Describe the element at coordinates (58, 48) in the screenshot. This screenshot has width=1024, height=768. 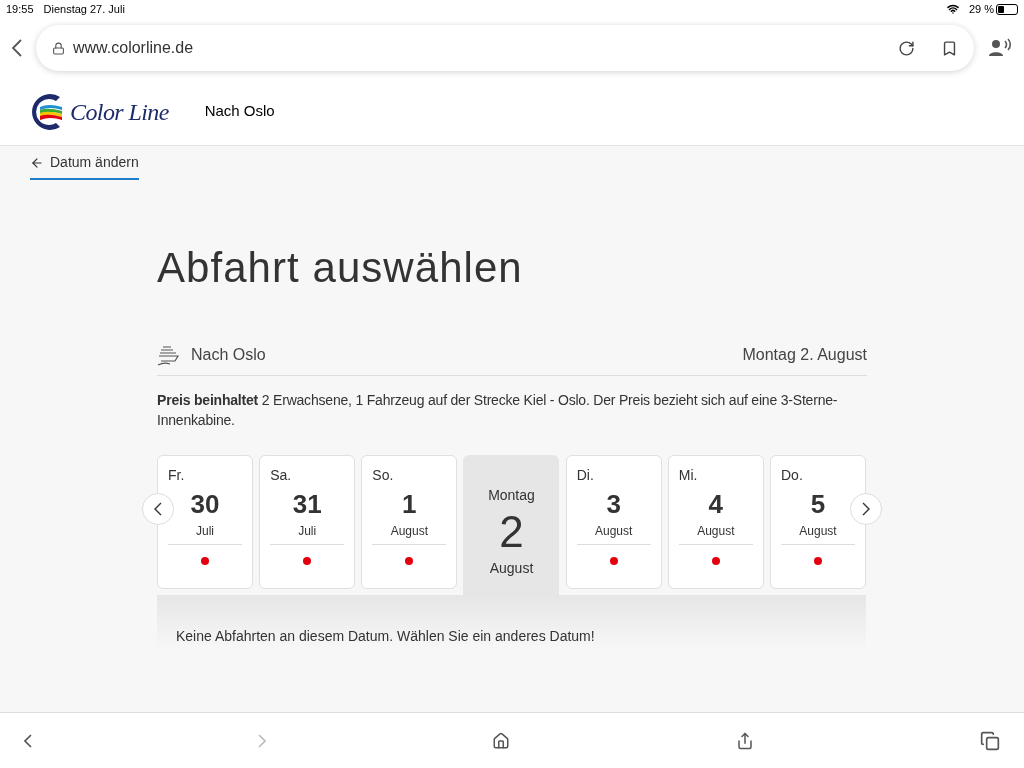
I see `lock-icon` at that location.